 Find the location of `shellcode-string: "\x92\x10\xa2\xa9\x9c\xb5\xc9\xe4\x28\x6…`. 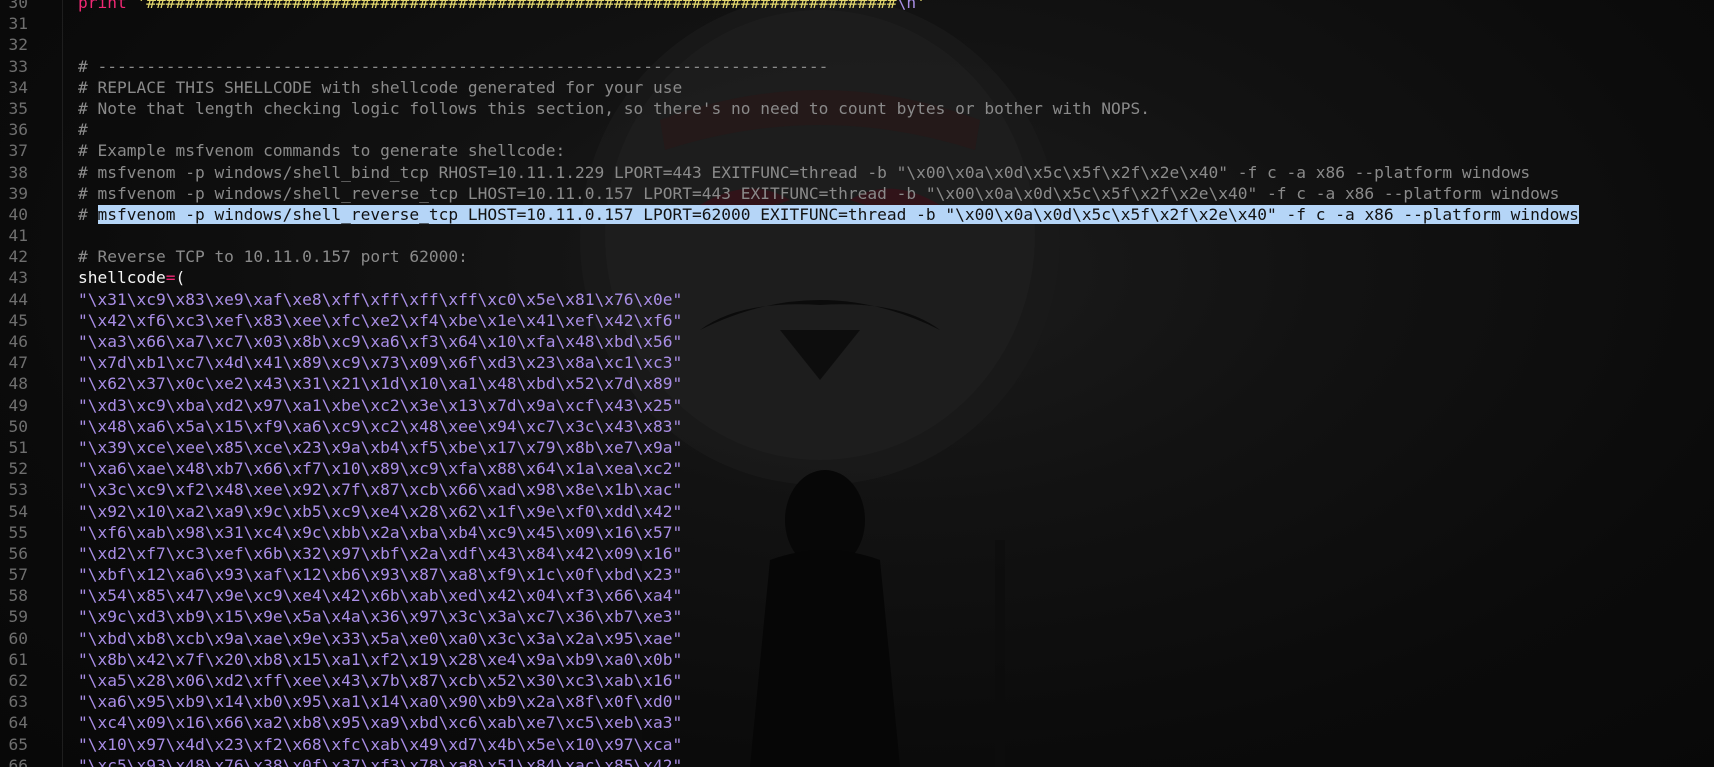

shellcode-string: "\x92\x10\xa2\xa9\x9c\xb5\xc9\xe4\x28\x6… is located at coordinates (380, 511).